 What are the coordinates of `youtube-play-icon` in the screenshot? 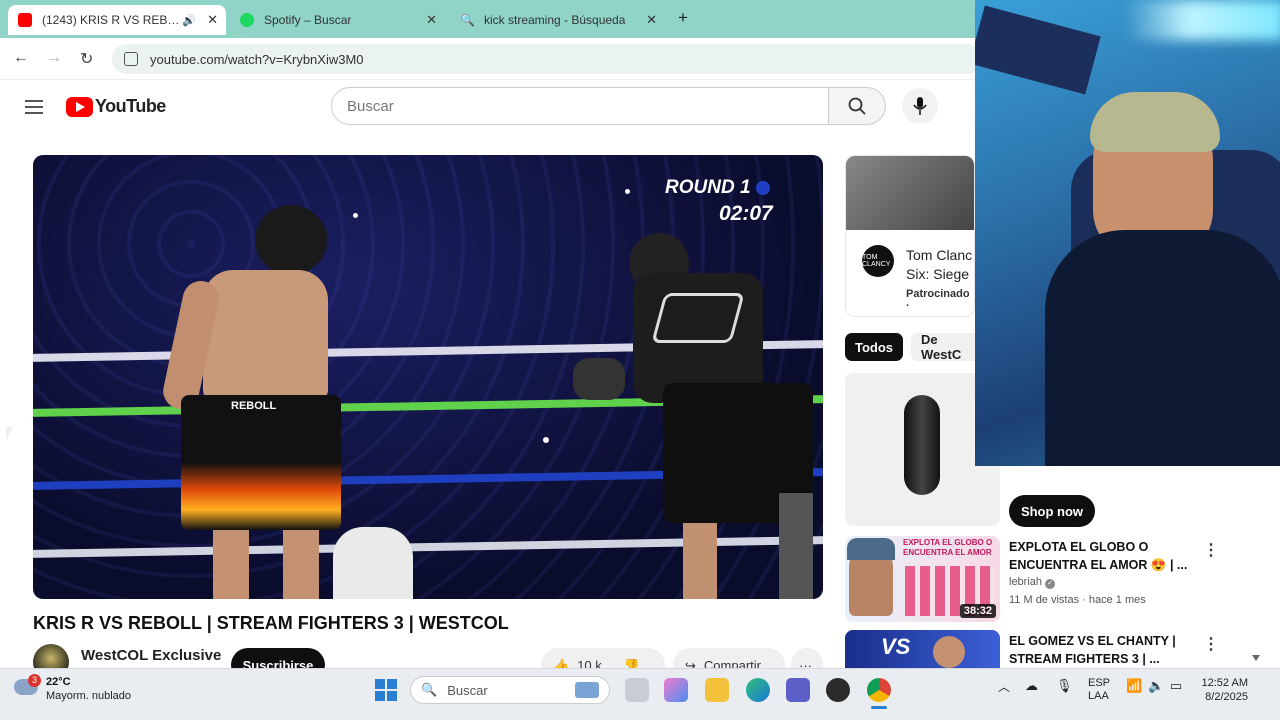 It's located at (79, 106).